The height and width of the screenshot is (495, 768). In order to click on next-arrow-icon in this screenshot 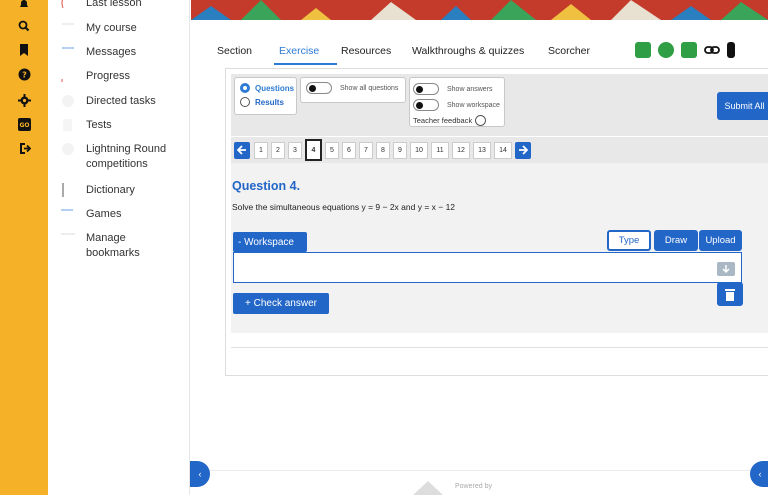, I will do `click(523, 150)`.